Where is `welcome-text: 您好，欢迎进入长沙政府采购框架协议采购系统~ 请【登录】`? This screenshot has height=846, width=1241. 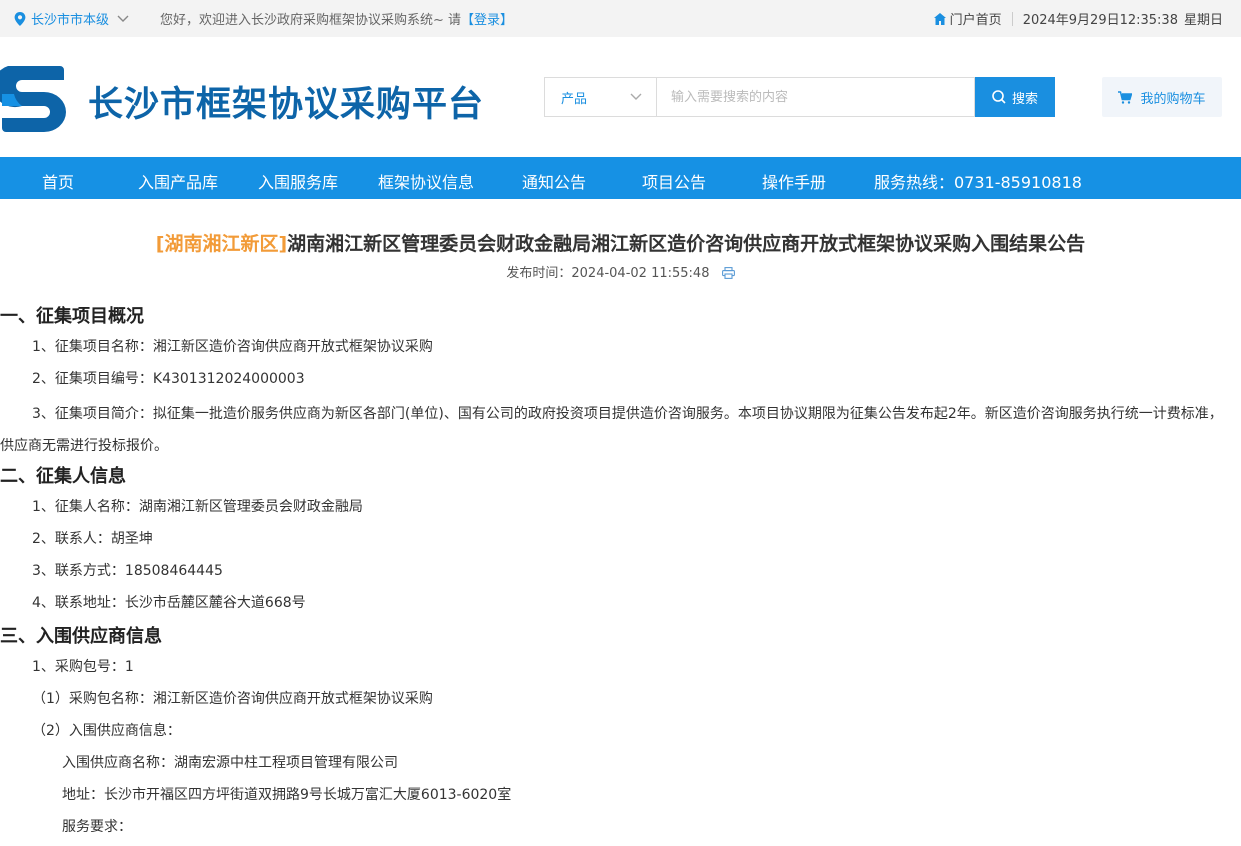 welcome-text: 您好，欢迎进入长沙政府采购框架协议采购系统~ 请【登录】 is located at coordinates (337, 20).